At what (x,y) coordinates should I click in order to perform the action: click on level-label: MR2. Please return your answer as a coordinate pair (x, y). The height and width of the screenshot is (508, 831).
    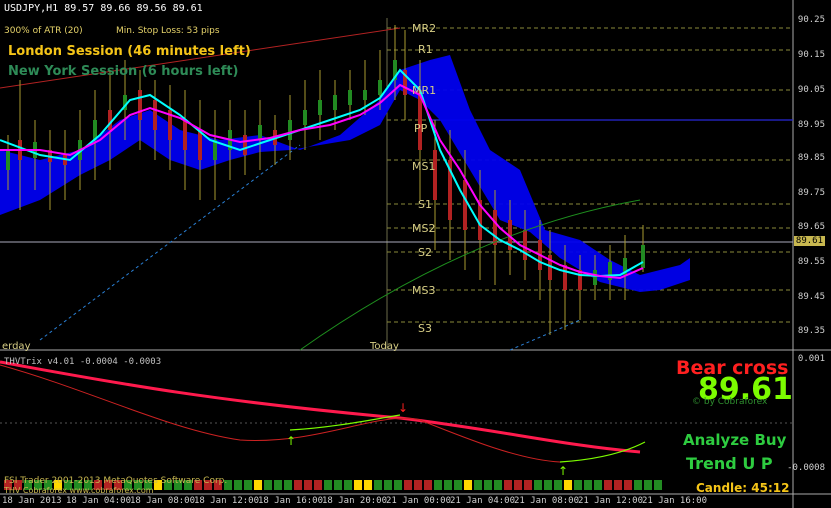
    Looking at the image, I should click on (424, 28).